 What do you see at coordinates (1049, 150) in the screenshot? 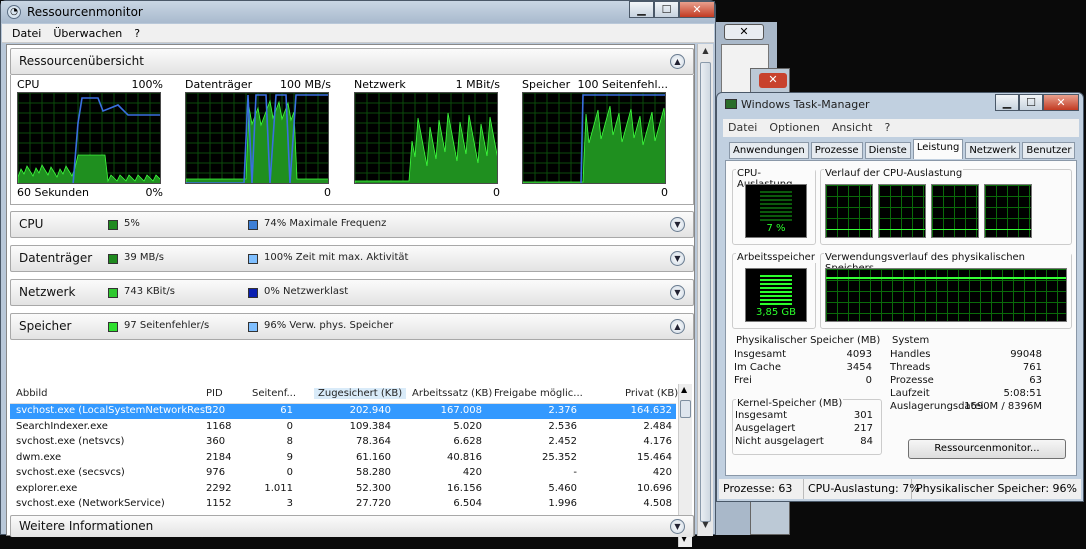
I see `tab-benutzer: Benutzer` at bounding box center [1049, 150].